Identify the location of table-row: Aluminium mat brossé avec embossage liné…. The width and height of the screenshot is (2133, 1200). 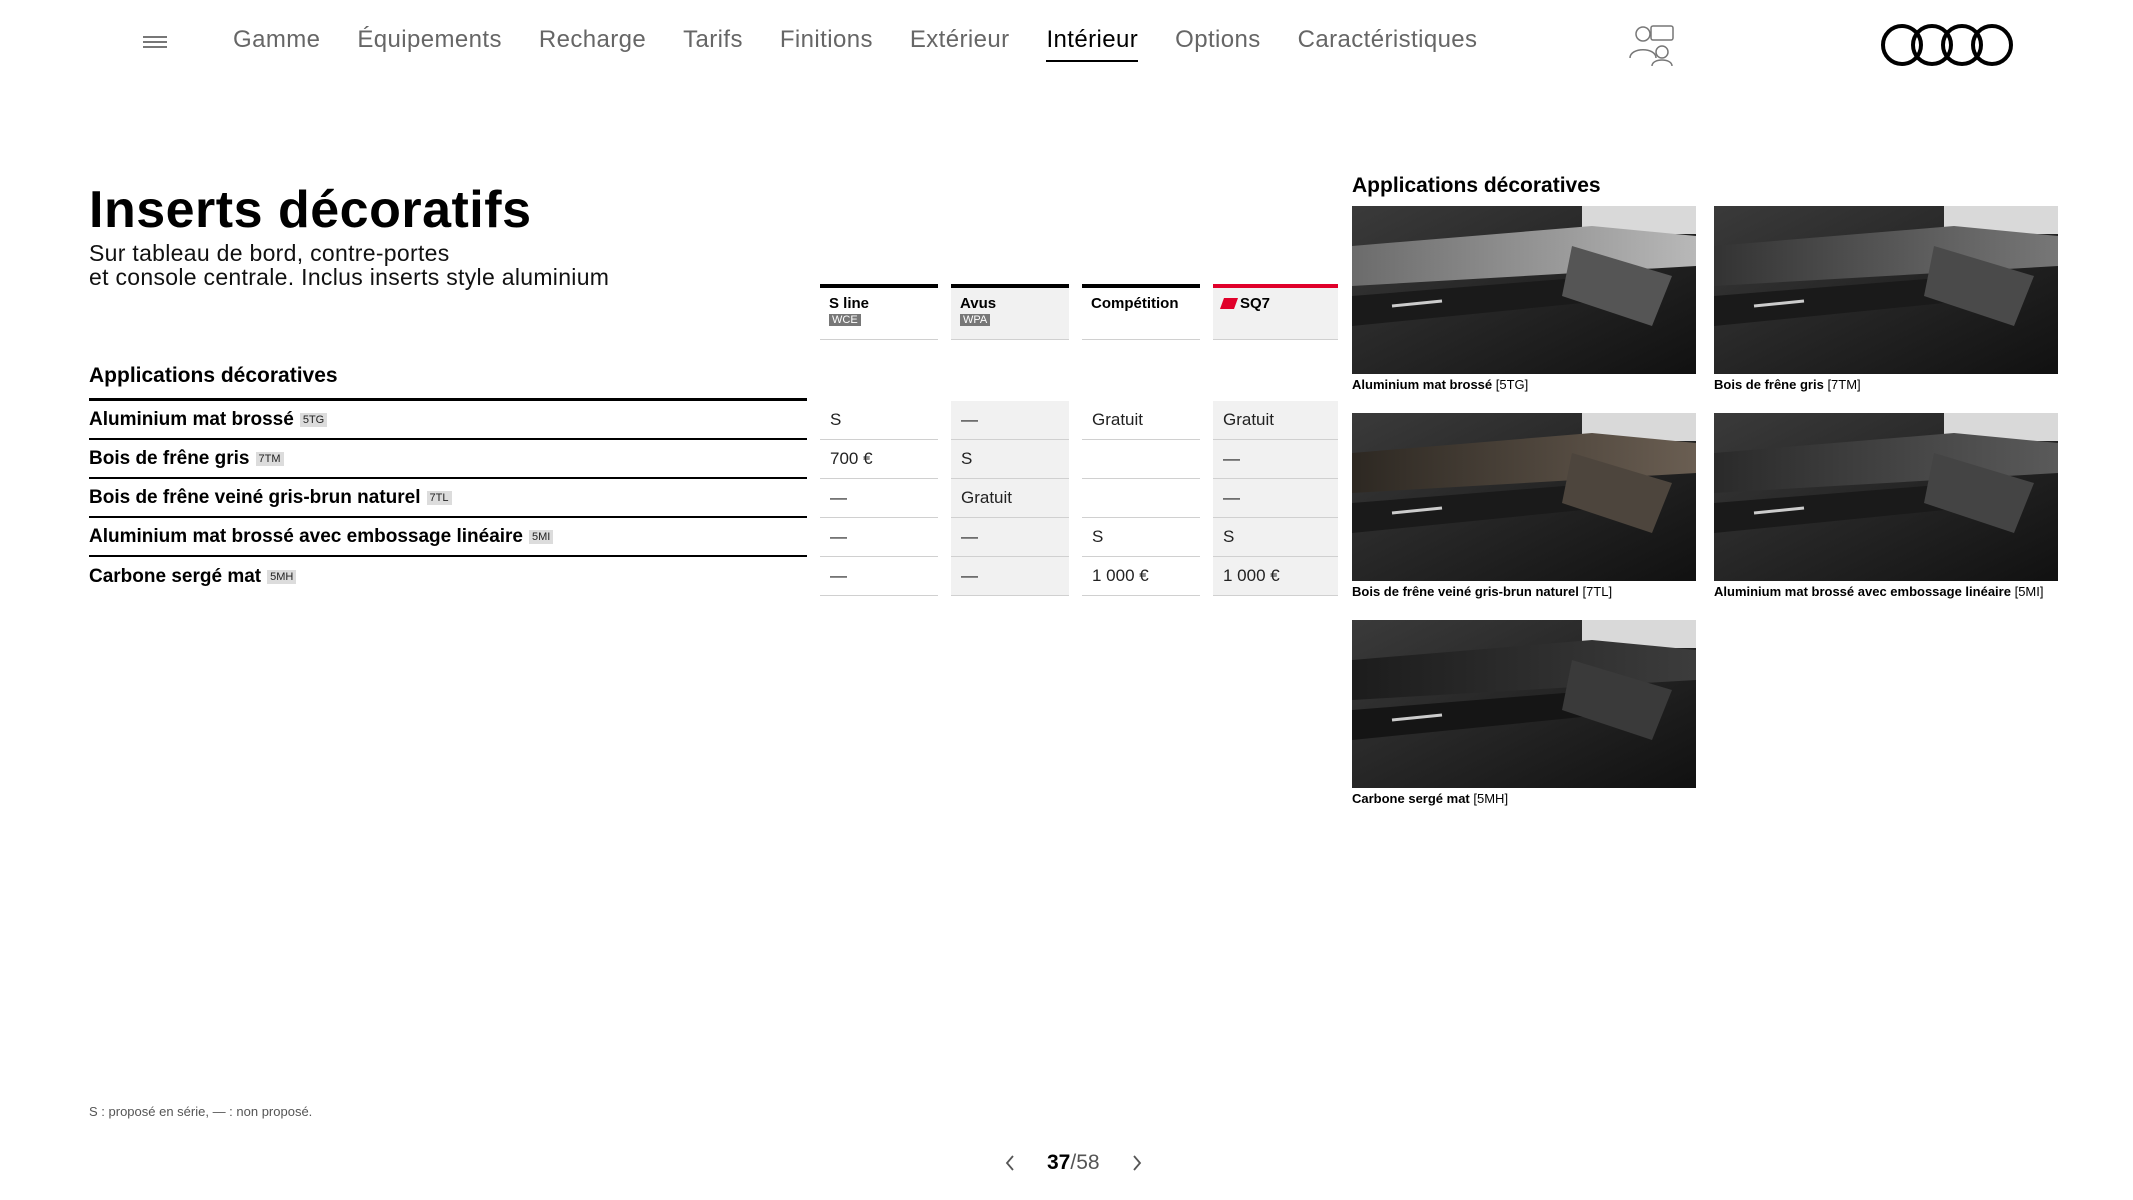
(714, 537).